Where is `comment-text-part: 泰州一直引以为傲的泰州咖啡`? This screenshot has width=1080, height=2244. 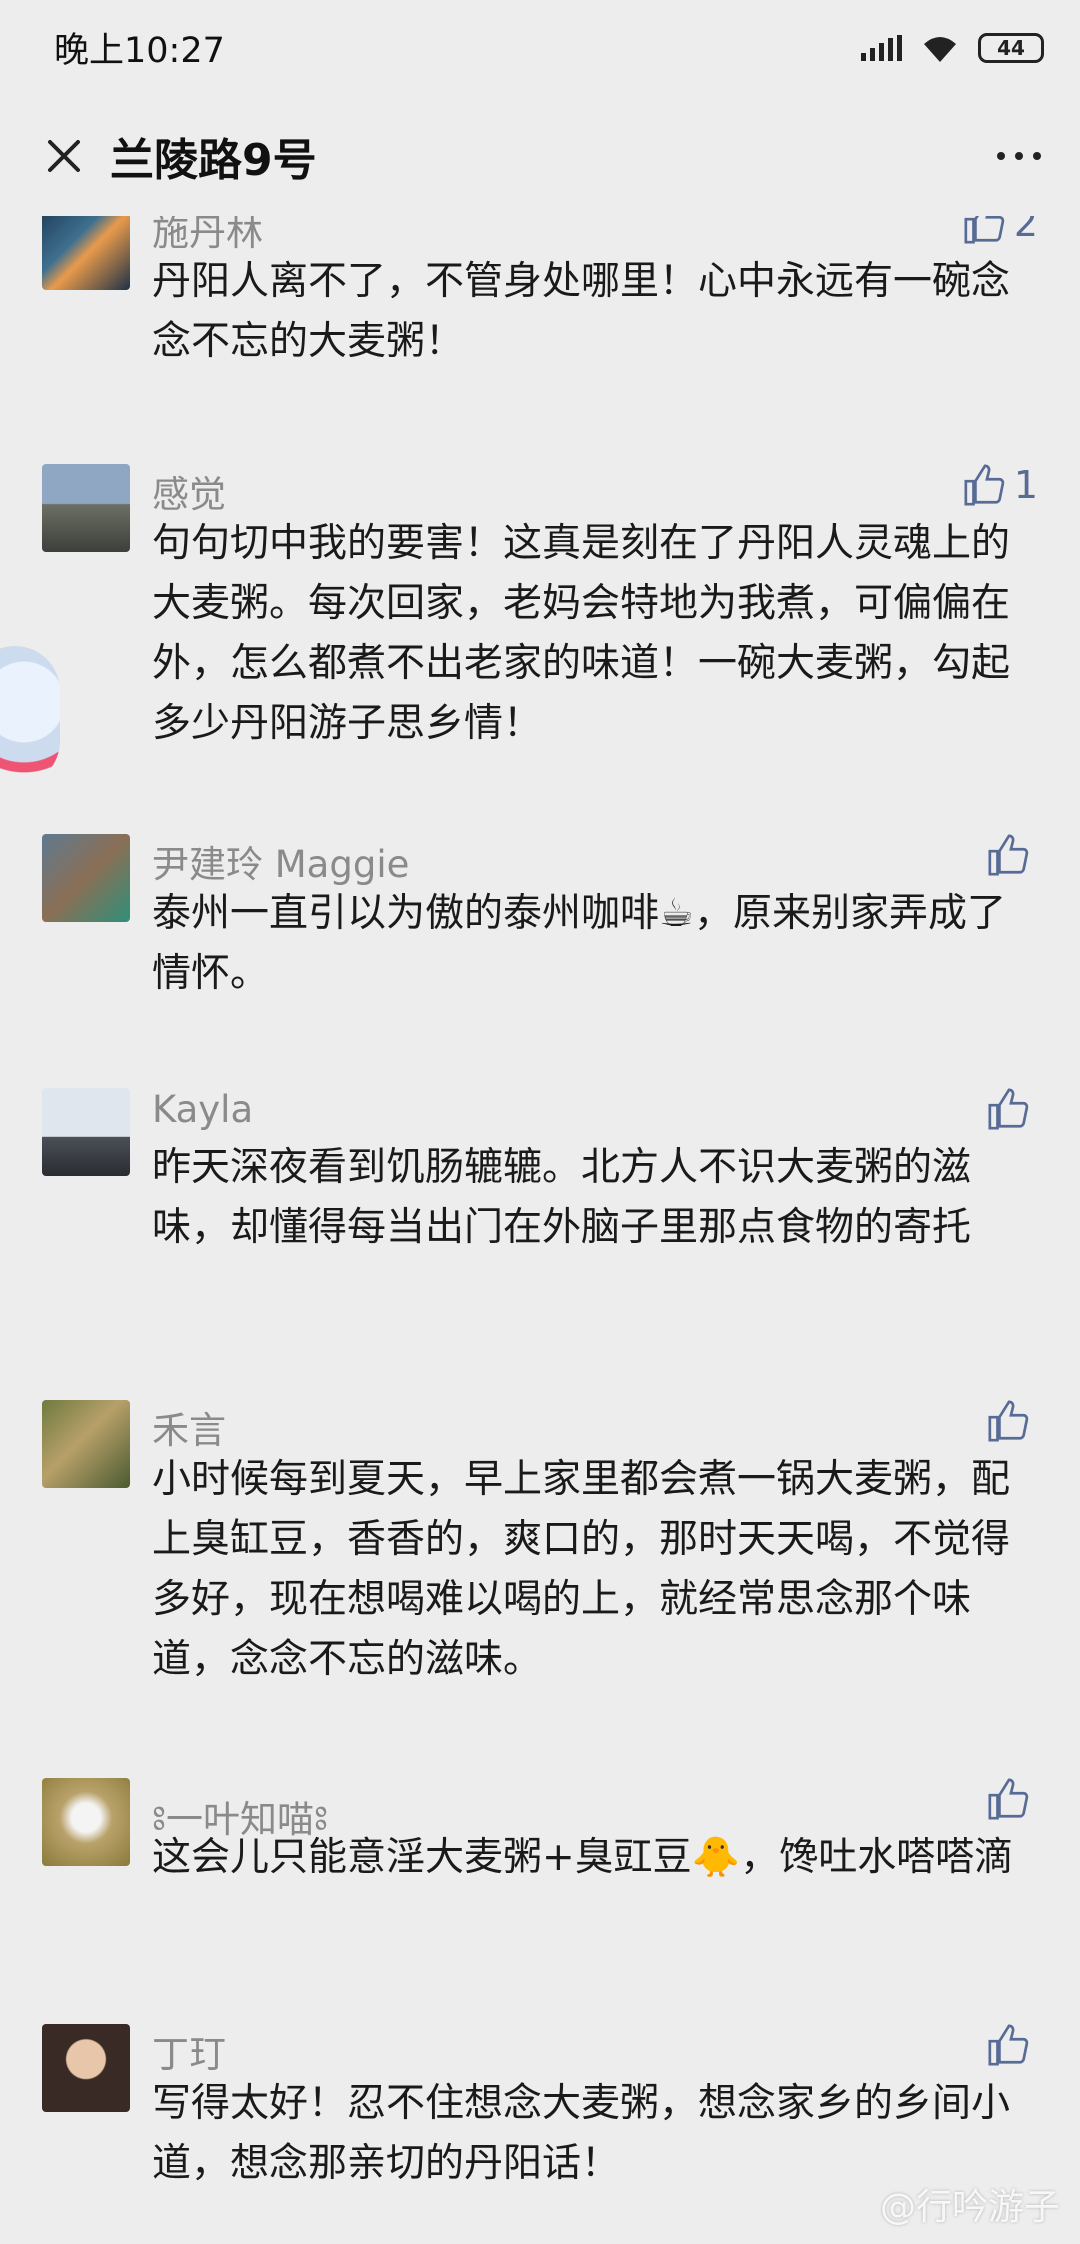
comment-text-part: 泰州一直引以为傲的泰州咖啡 is located at coordinates (406, 913).